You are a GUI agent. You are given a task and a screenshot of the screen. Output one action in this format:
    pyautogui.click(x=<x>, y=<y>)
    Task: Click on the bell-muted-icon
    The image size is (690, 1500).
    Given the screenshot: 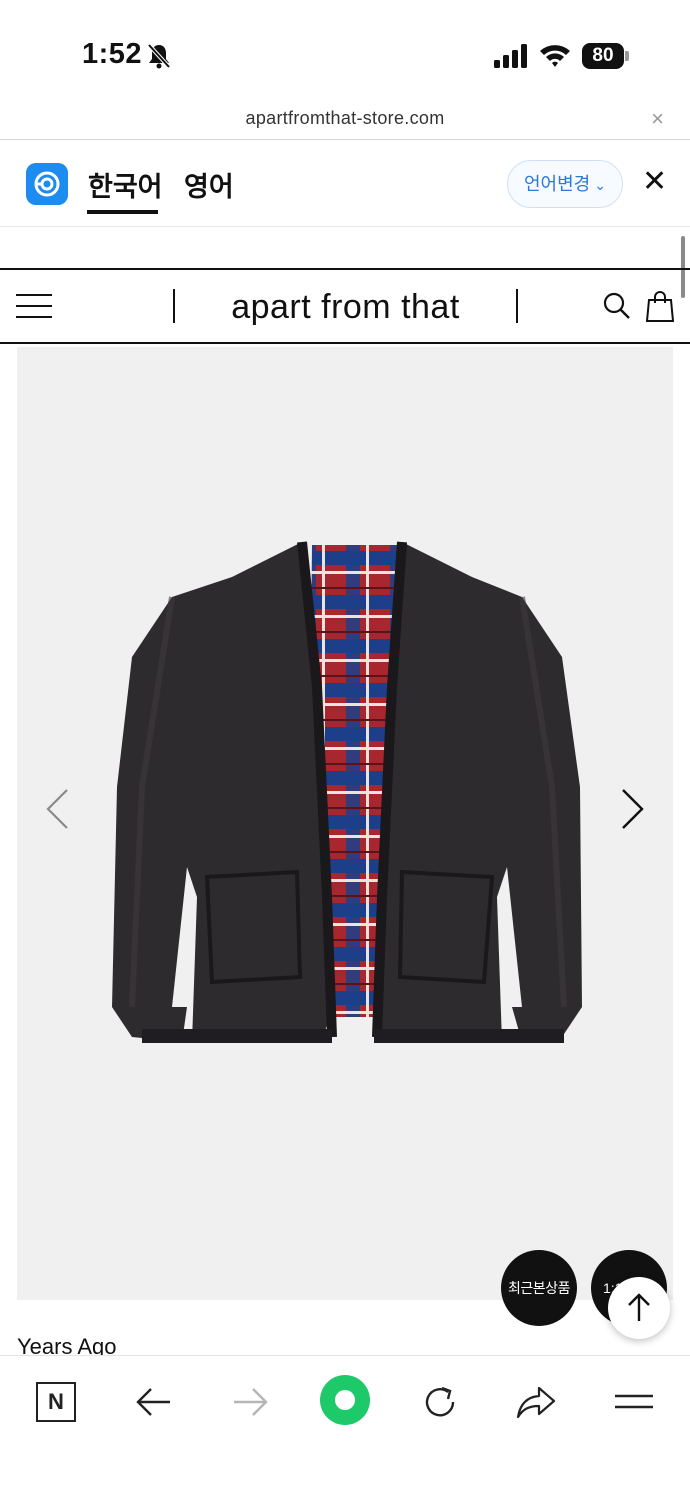 What is the action you would take?
    pyautogui.click(x=159, y=56)
    